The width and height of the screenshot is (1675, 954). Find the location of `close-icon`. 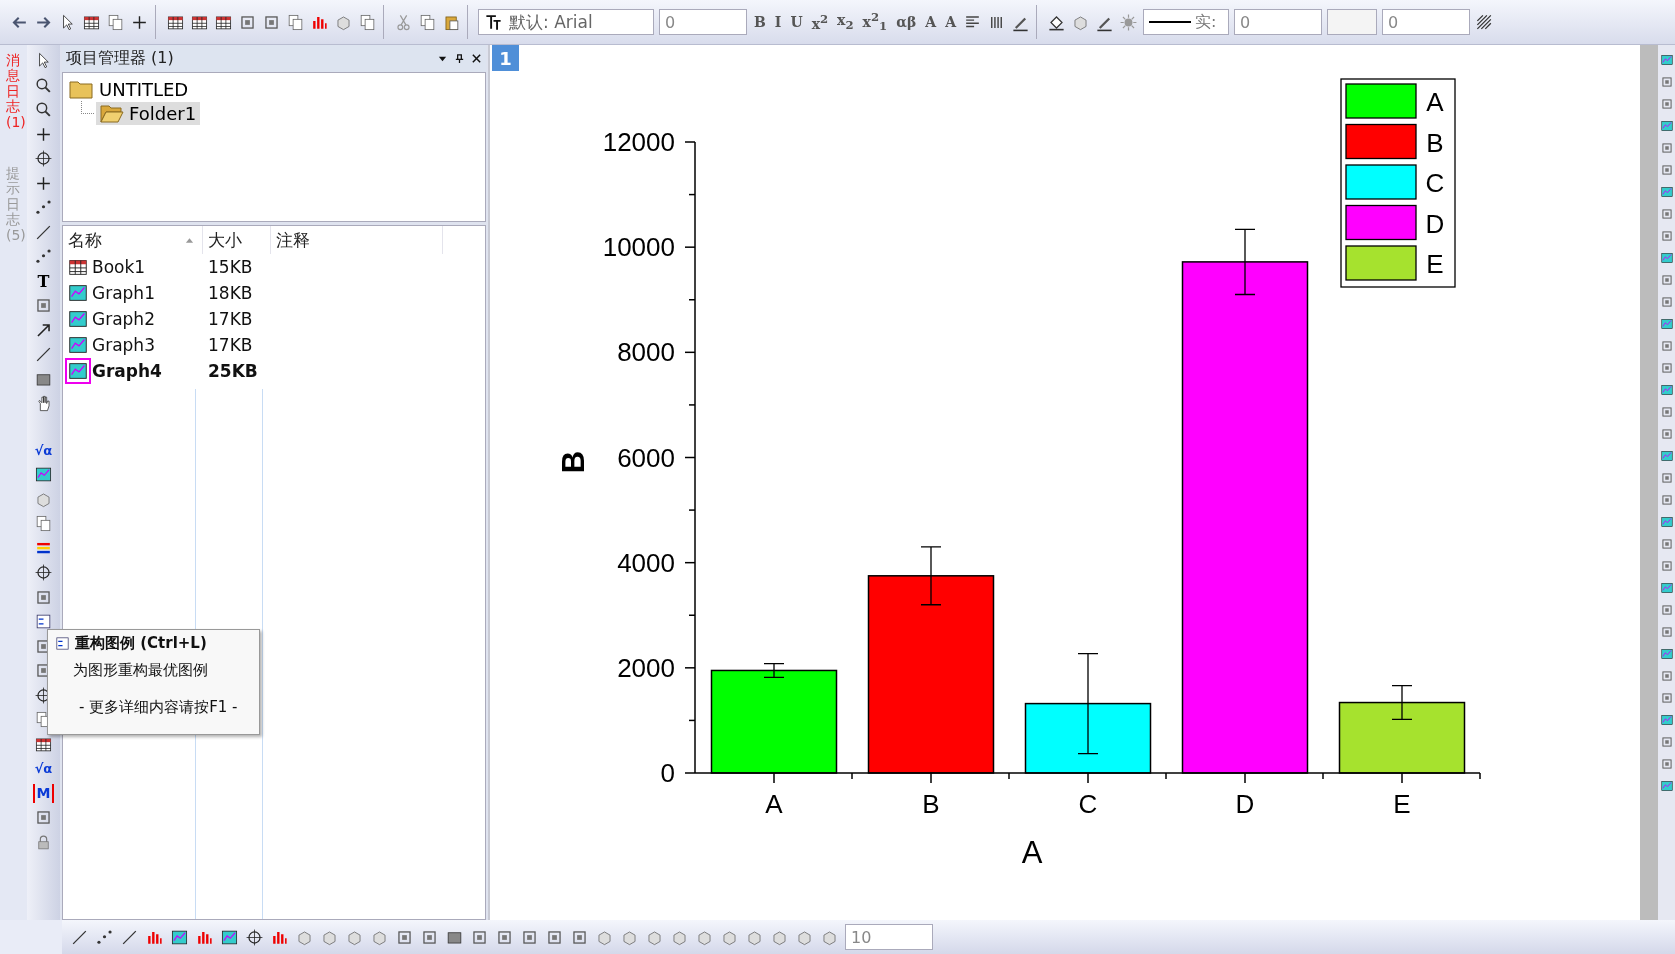

close-icon is located at coordinates (476, 58).